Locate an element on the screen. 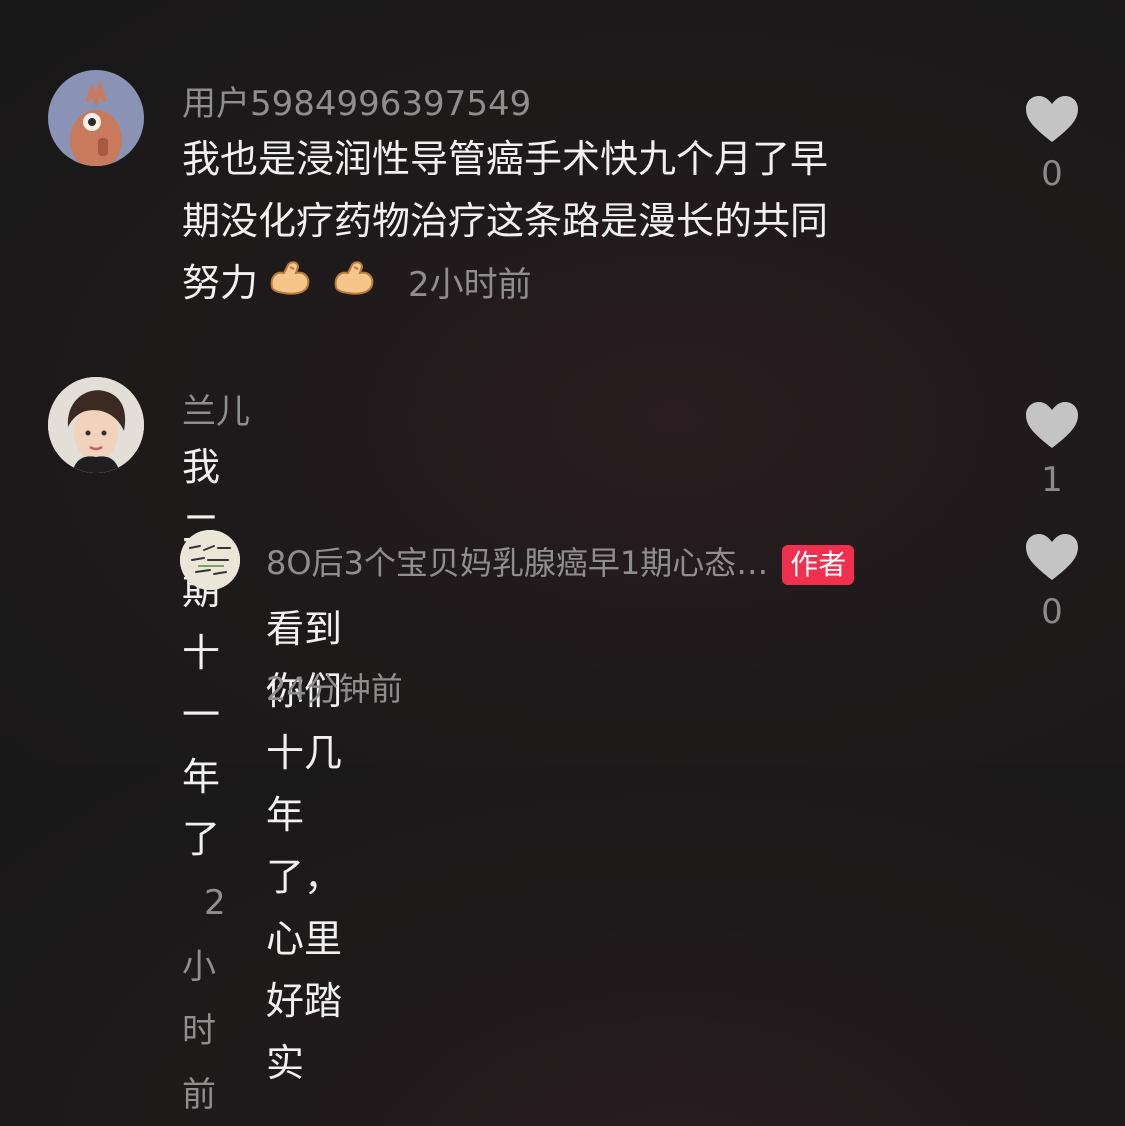 The image size is (1125, 1126). reply-time: 24分钟前 is located at coordinates (334, 689).